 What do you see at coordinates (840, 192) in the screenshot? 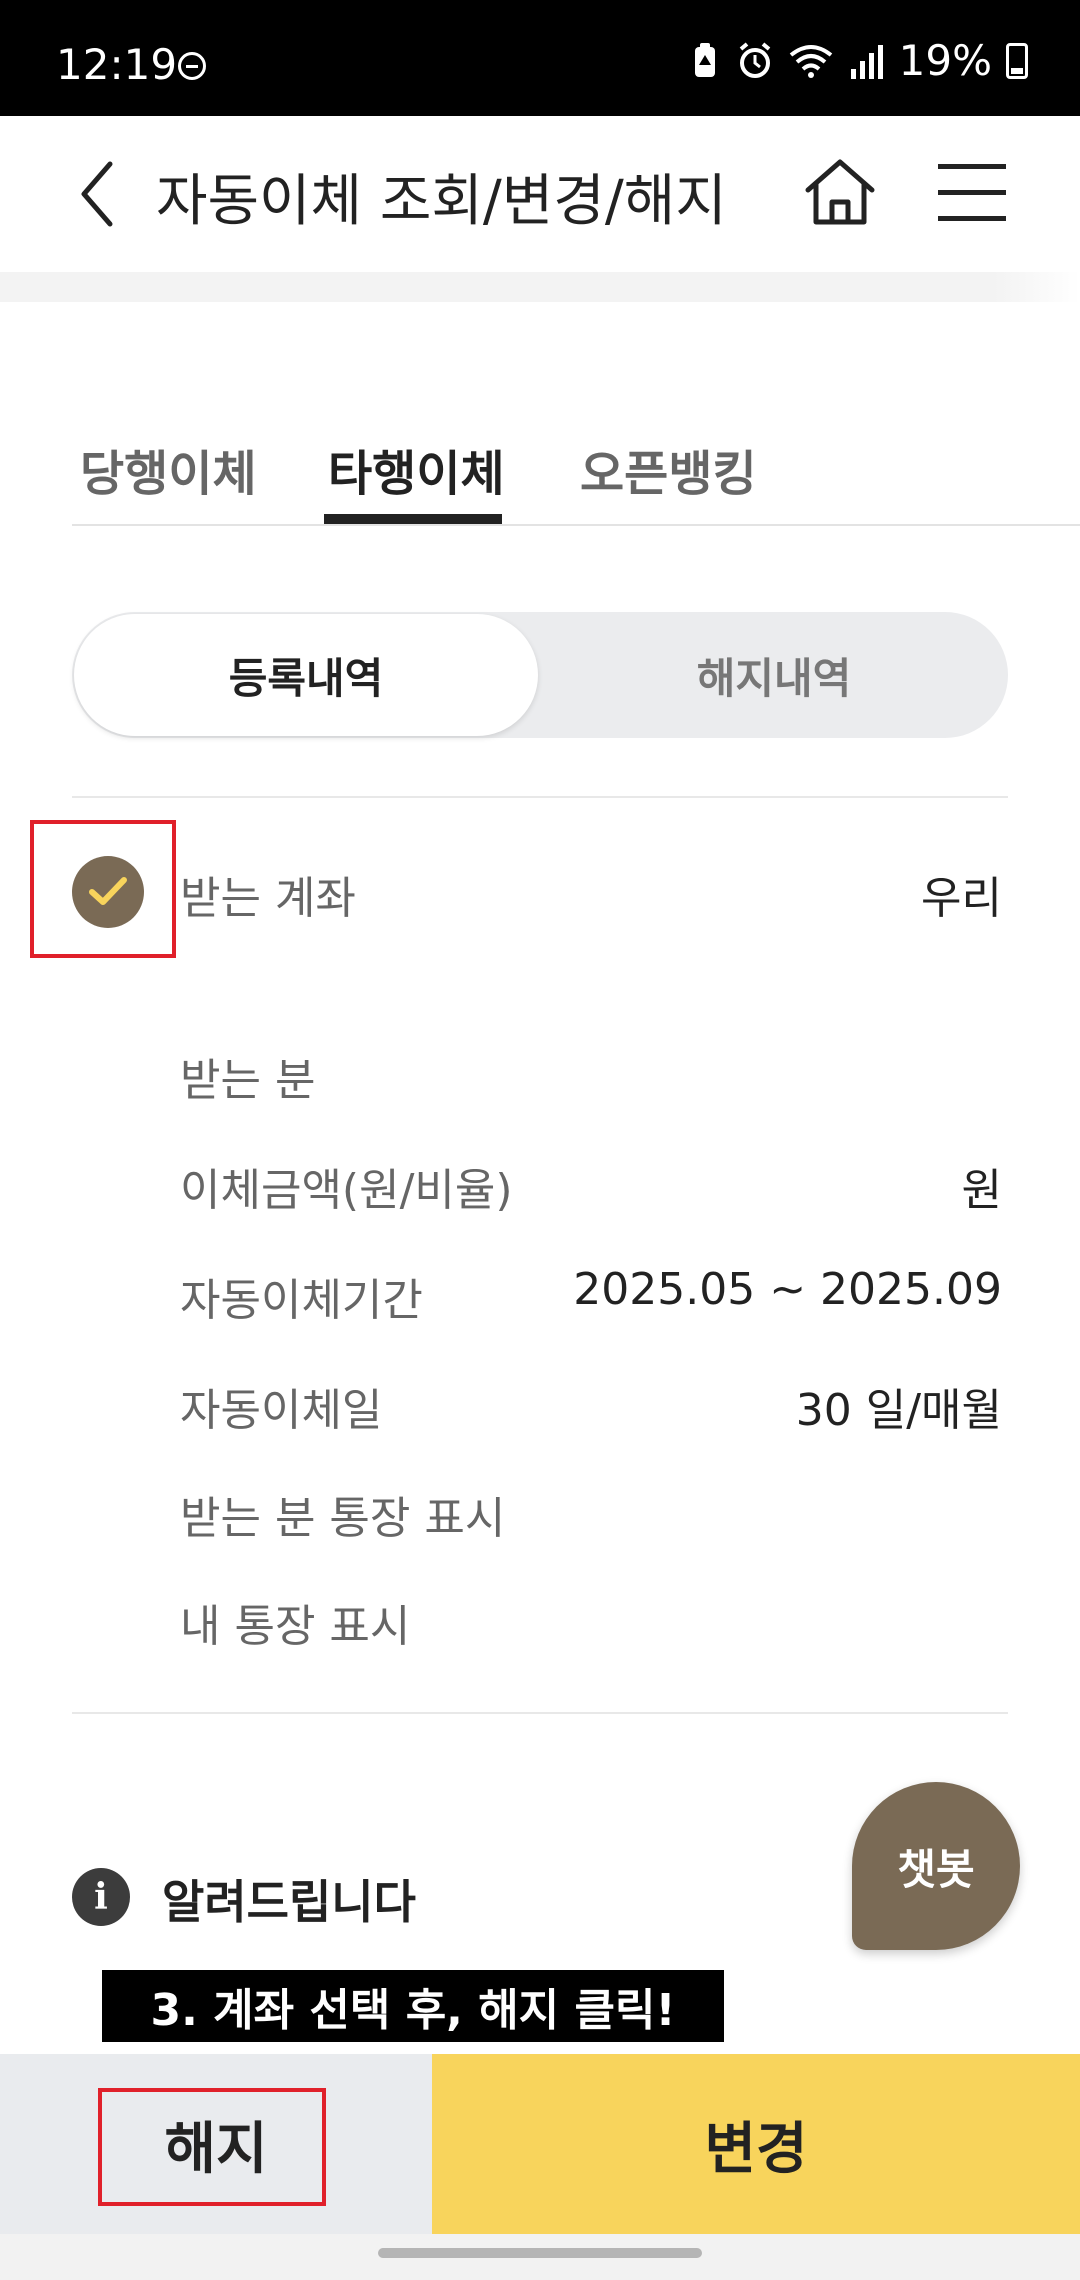
I see `home-icon` at bounding box center [840, 192].